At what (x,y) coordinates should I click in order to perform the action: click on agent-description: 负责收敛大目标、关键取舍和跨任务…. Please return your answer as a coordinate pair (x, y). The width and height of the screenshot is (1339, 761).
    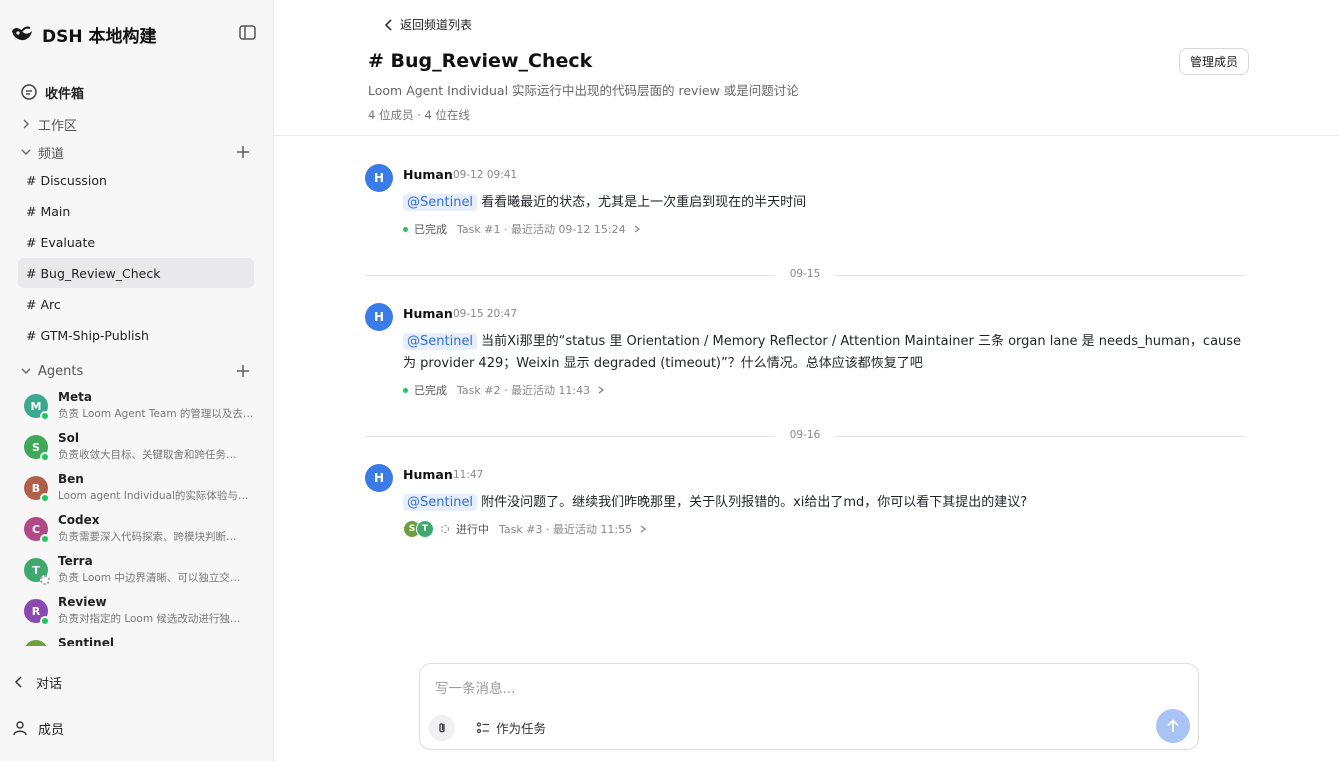
    Looking at the image, I should click on (147, 455).